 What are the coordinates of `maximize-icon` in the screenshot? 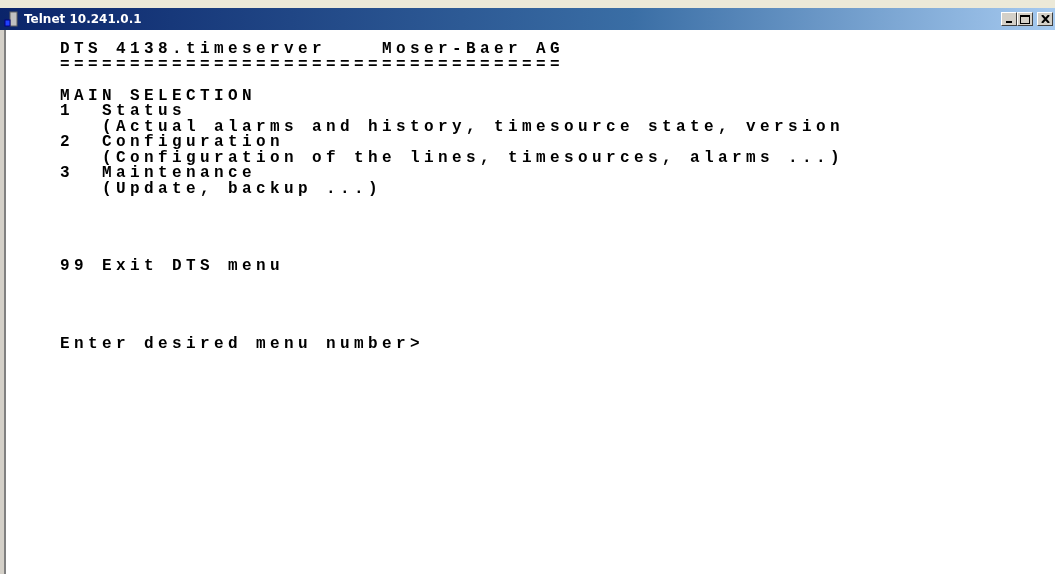 It's located at (1025, 19).